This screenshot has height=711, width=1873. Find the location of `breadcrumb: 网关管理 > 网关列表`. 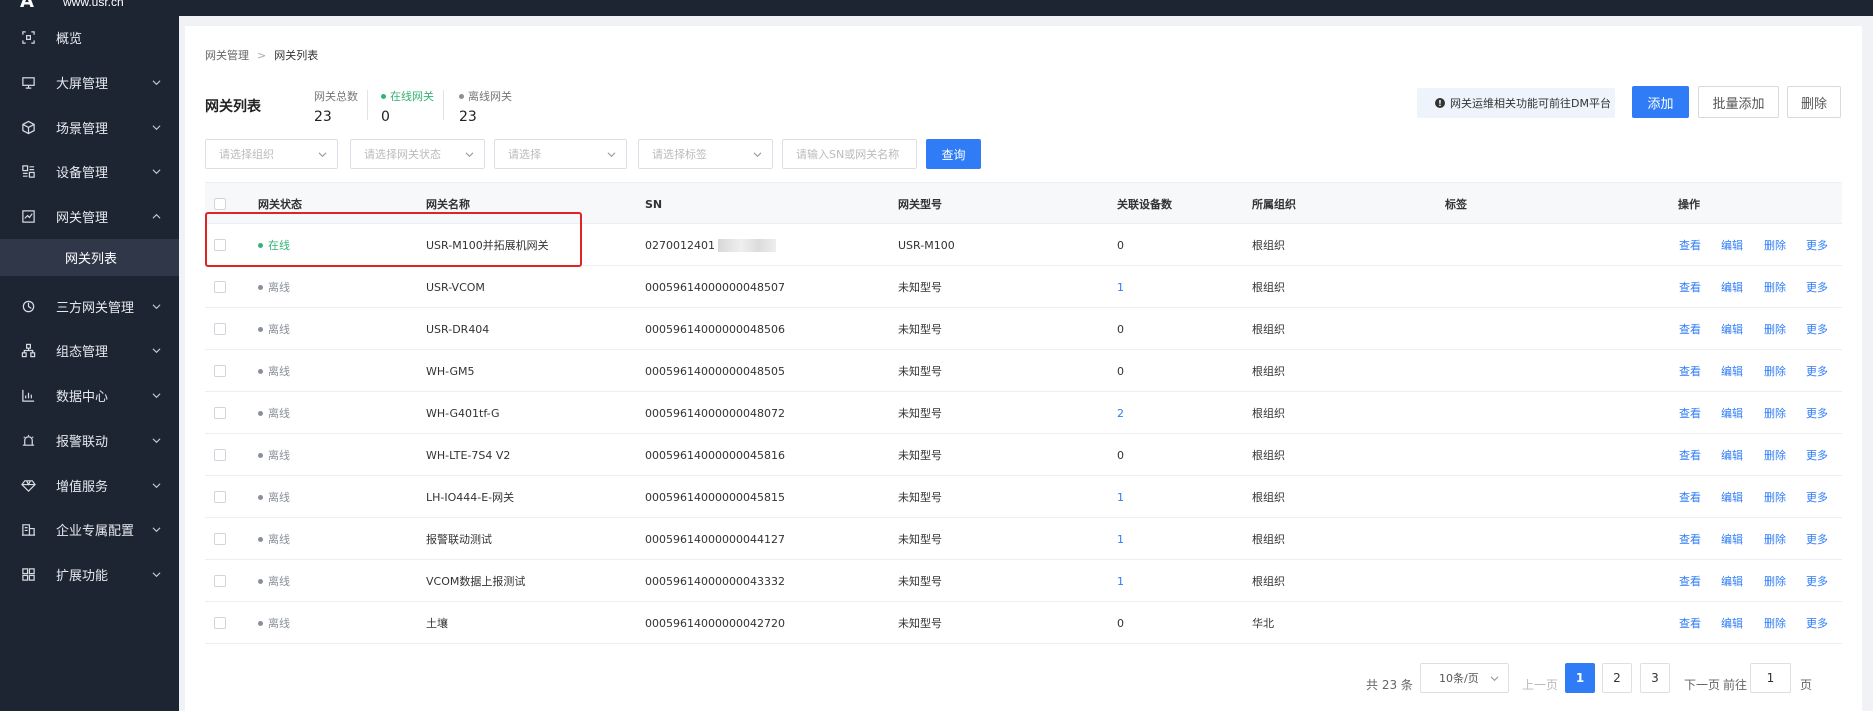

breadcrumb: 网关管理 > 网关列表 is located at coordinates (261, 55).